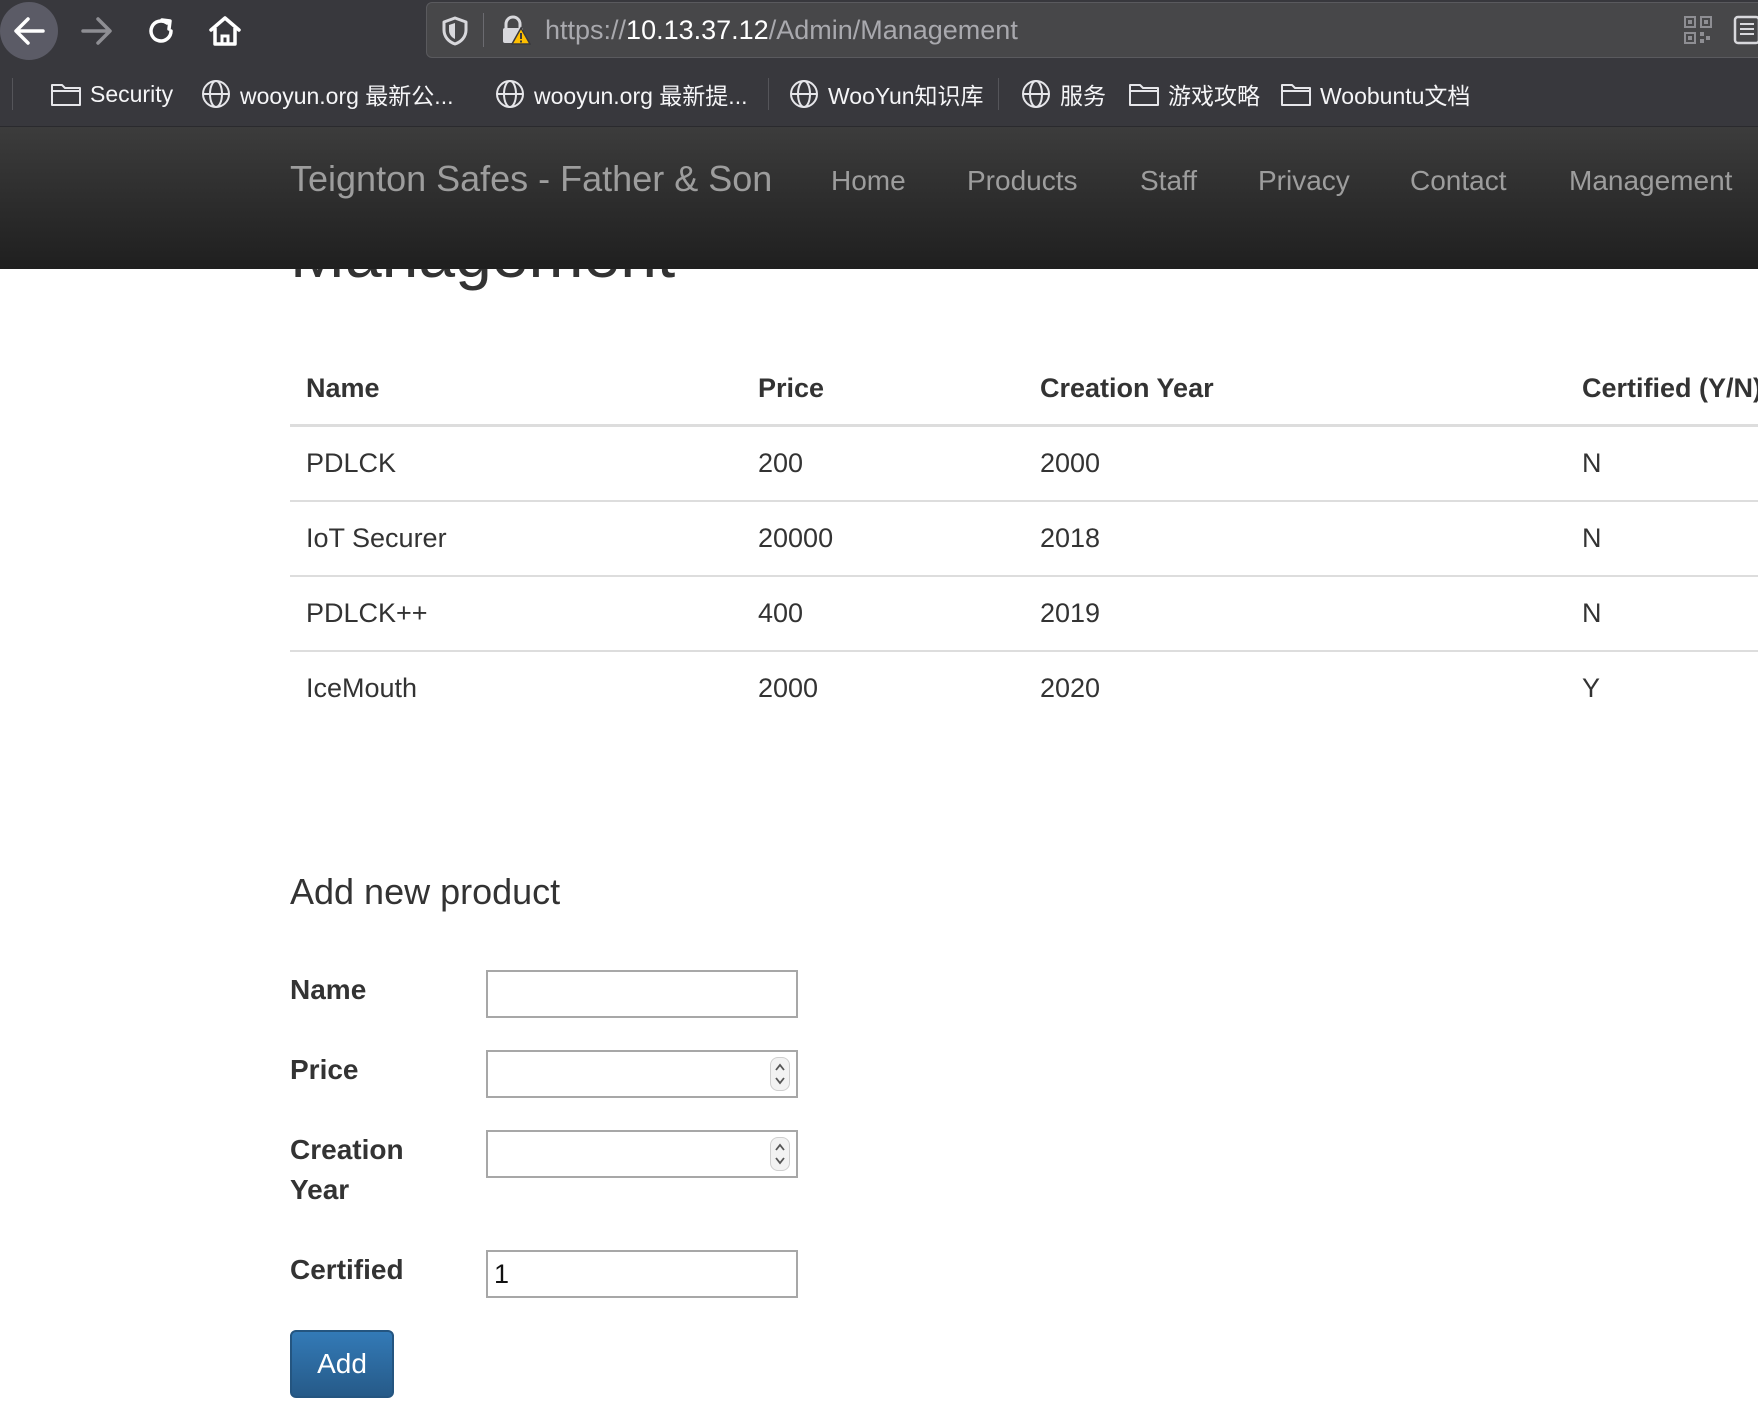  I want to click on cell-creation-year: 2000, so click(1295, 463).